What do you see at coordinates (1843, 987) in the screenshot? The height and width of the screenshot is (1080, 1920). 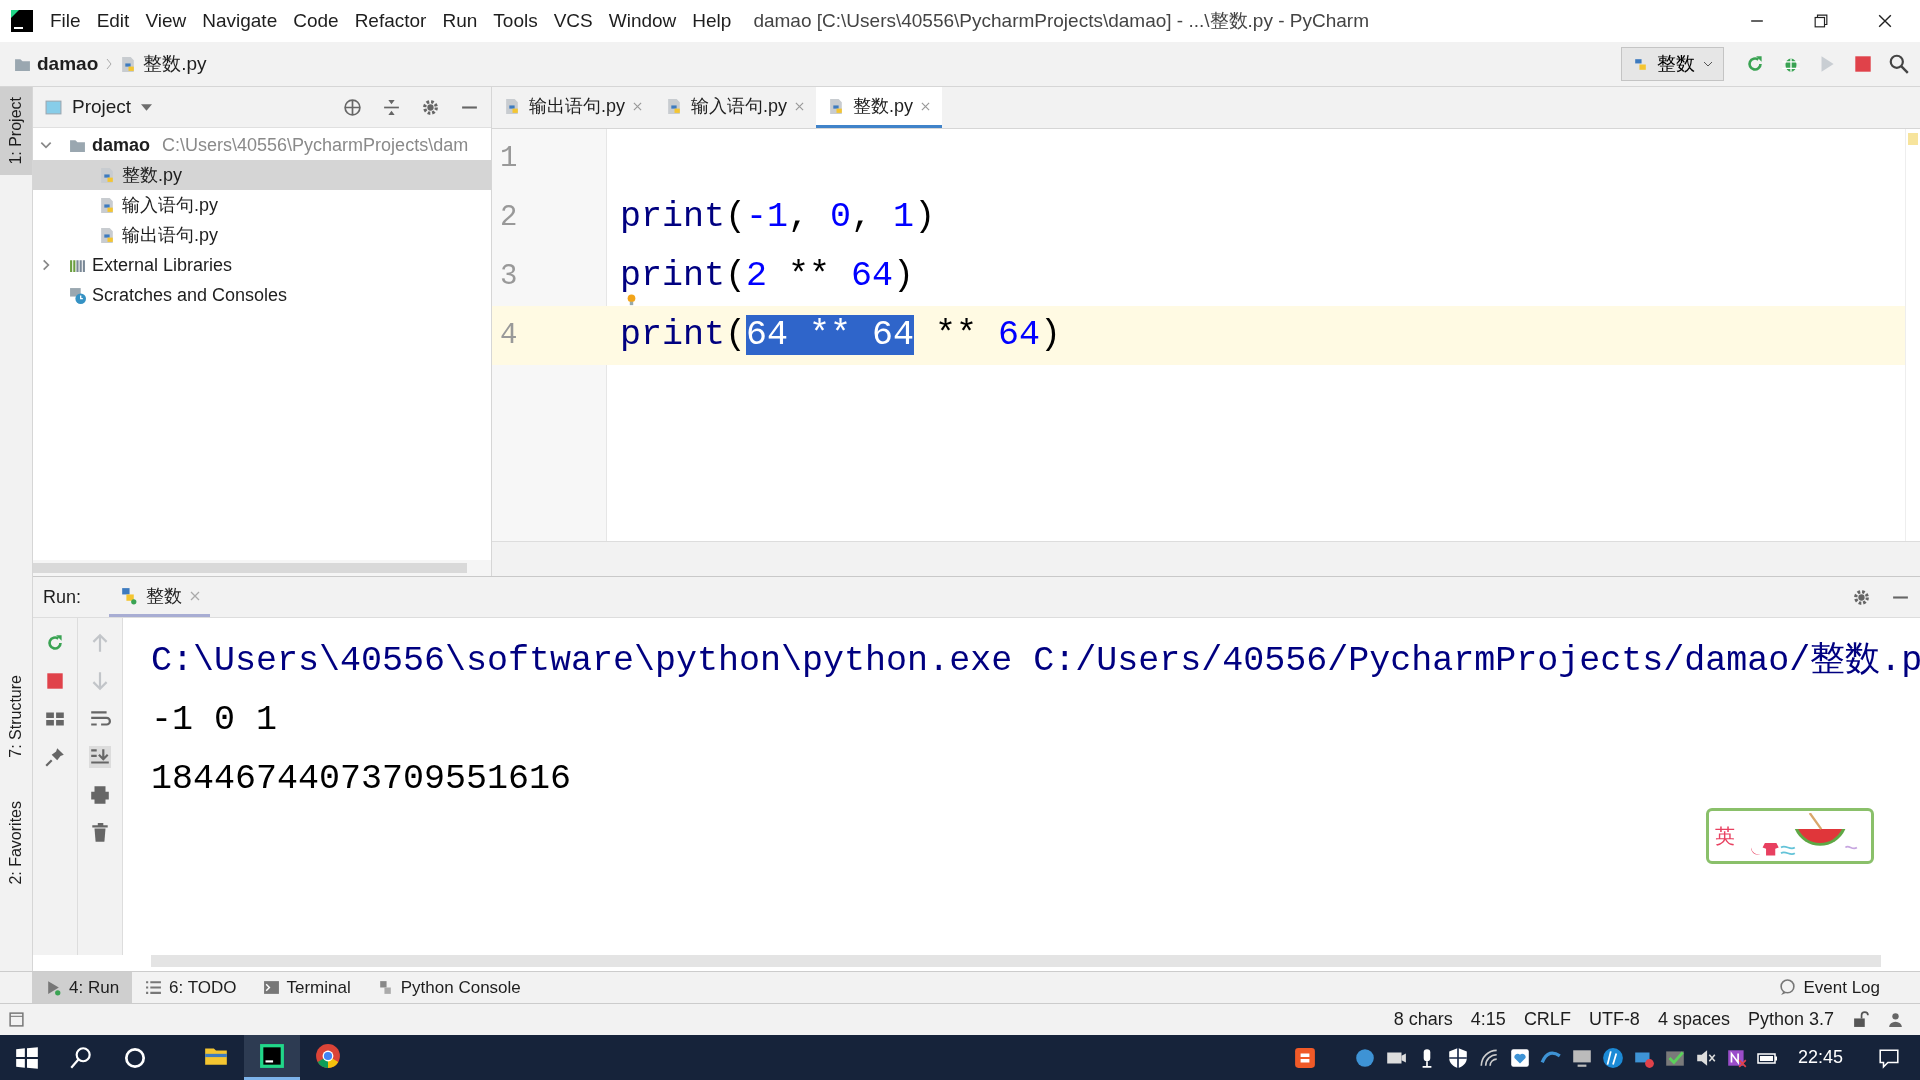 I see `event-log-button: Event Log` at bounding box center [1843, 987].